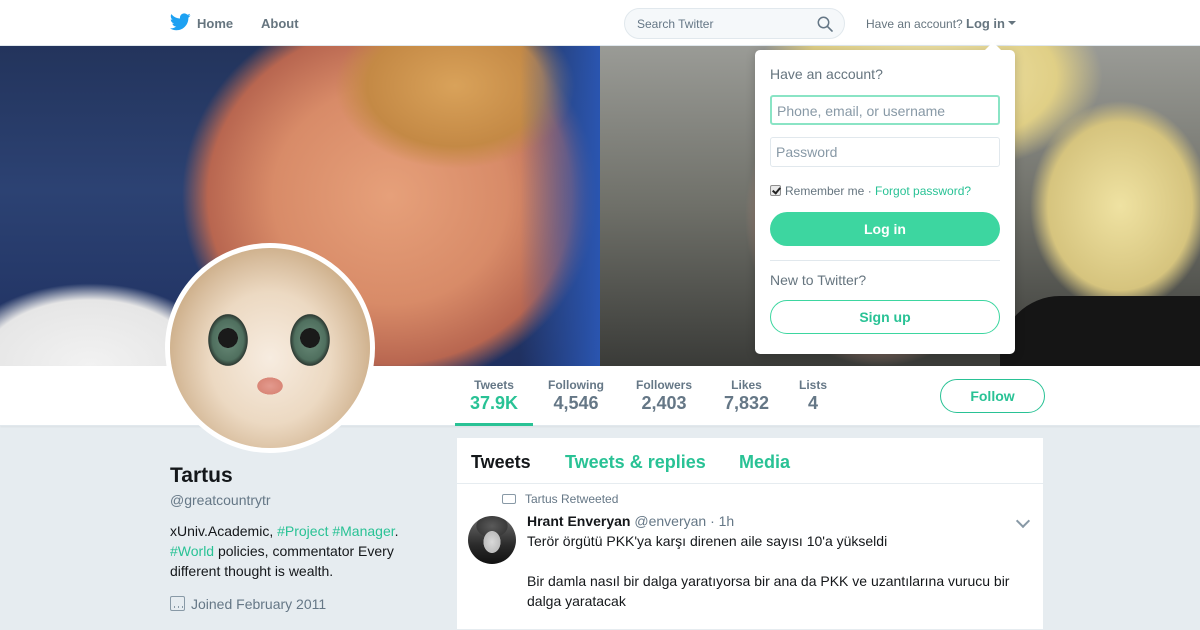 This screenshot has width=1200, height=630. I want to click on have-account-text: Have an account?, so click(914, 24).